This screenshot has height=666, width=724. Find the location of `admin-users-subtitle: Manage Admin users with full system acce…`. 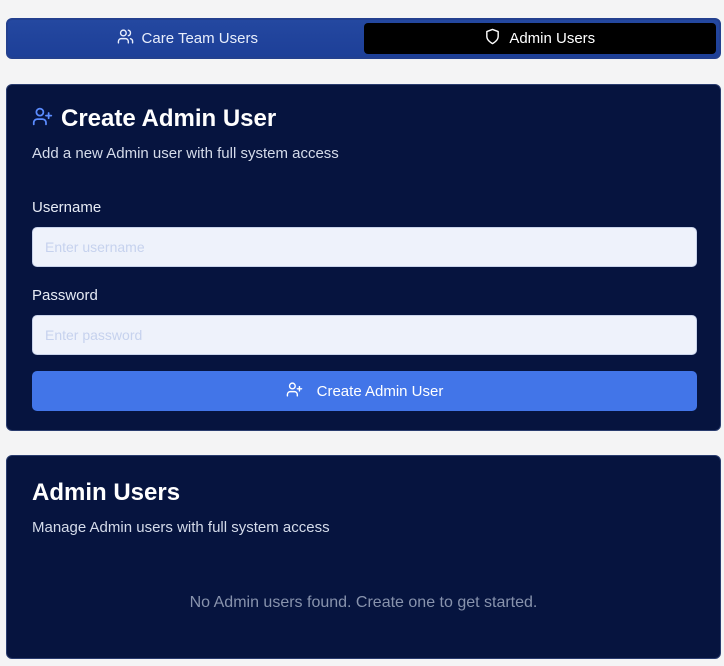

admin-users-subtitle: Manage Admin users with full system acce… is located at coordinates (181, 527).